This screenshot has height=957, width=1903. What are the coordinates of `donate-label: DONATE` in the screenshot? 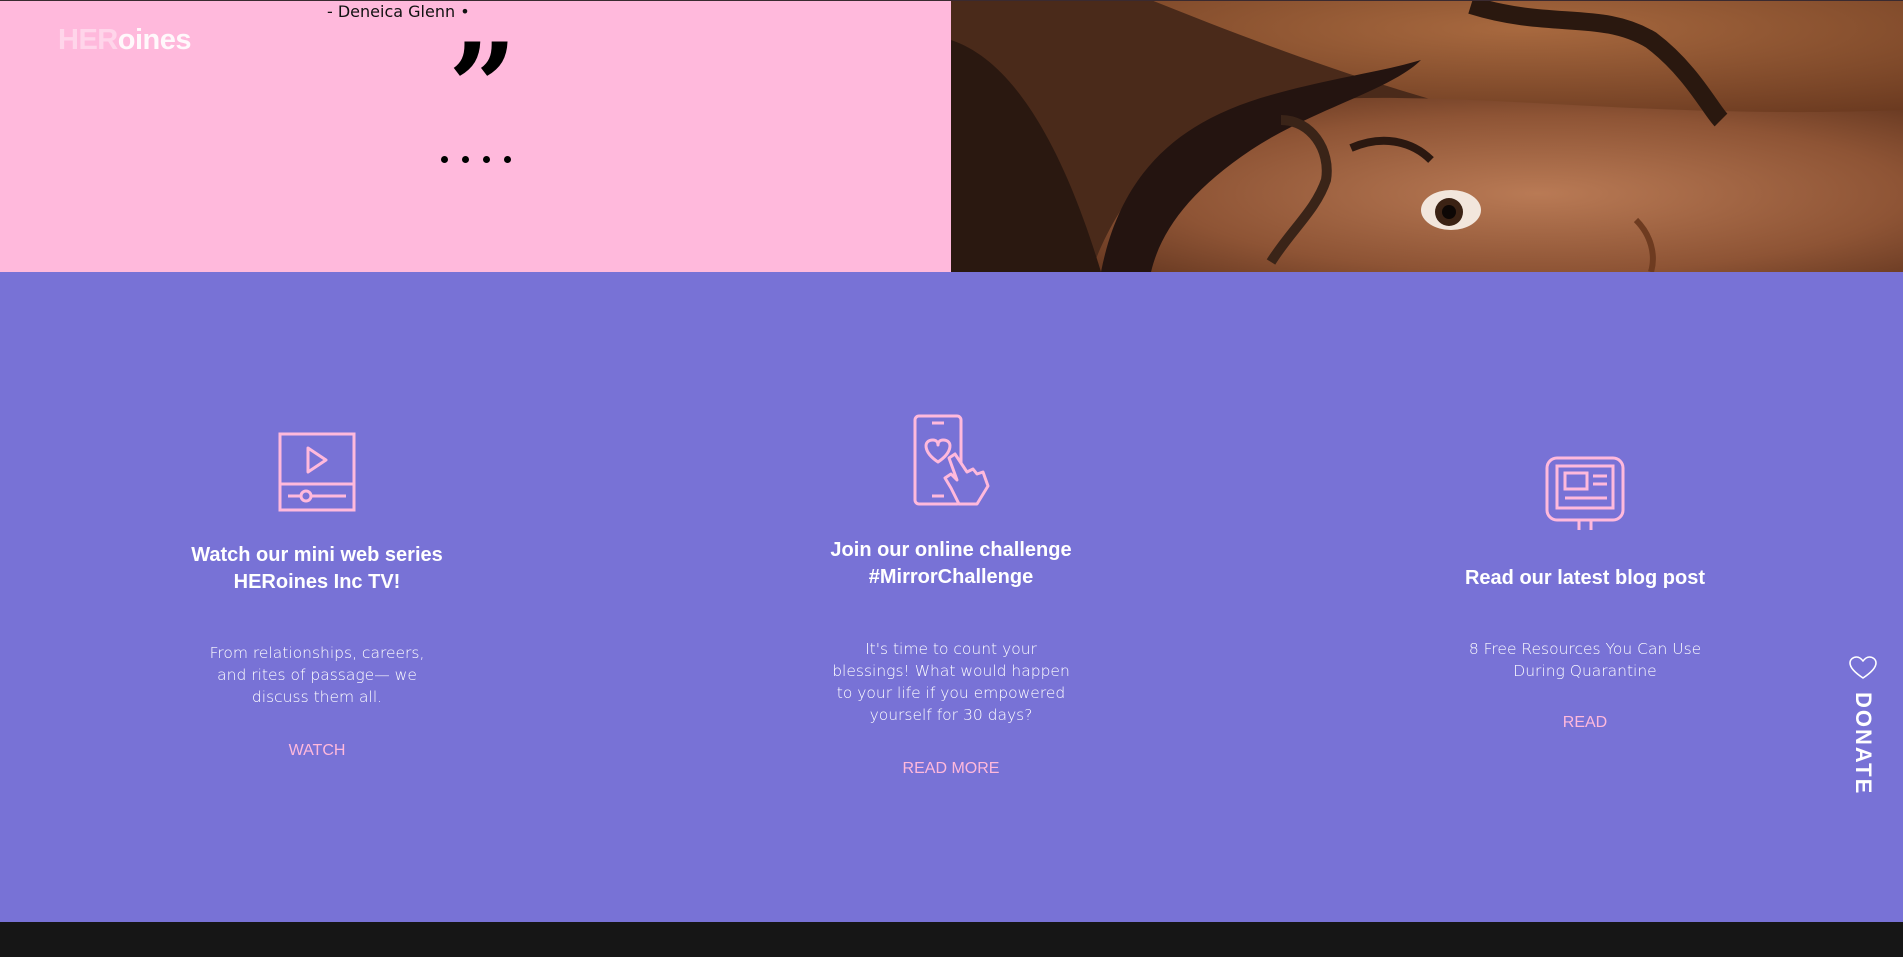 It's located at (1863, 744).